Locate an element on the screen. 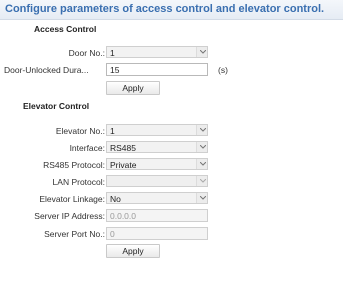 This screenshot has width=343, height=281. door-unlocked-duration-row: Door-Unlocked Dura... 15 (s) is located at coordinates (171, 70).